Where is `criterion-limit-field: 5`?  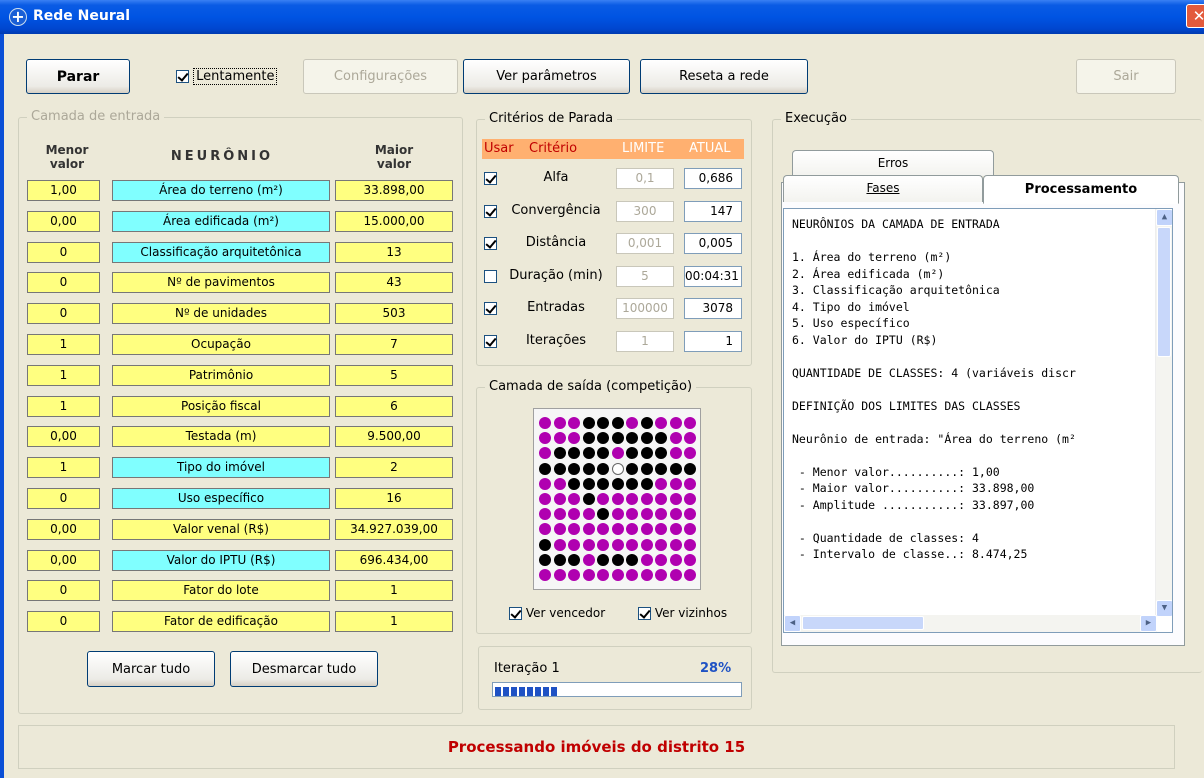
criterion-limit-field: 5 is located at coordinates (645, 276).